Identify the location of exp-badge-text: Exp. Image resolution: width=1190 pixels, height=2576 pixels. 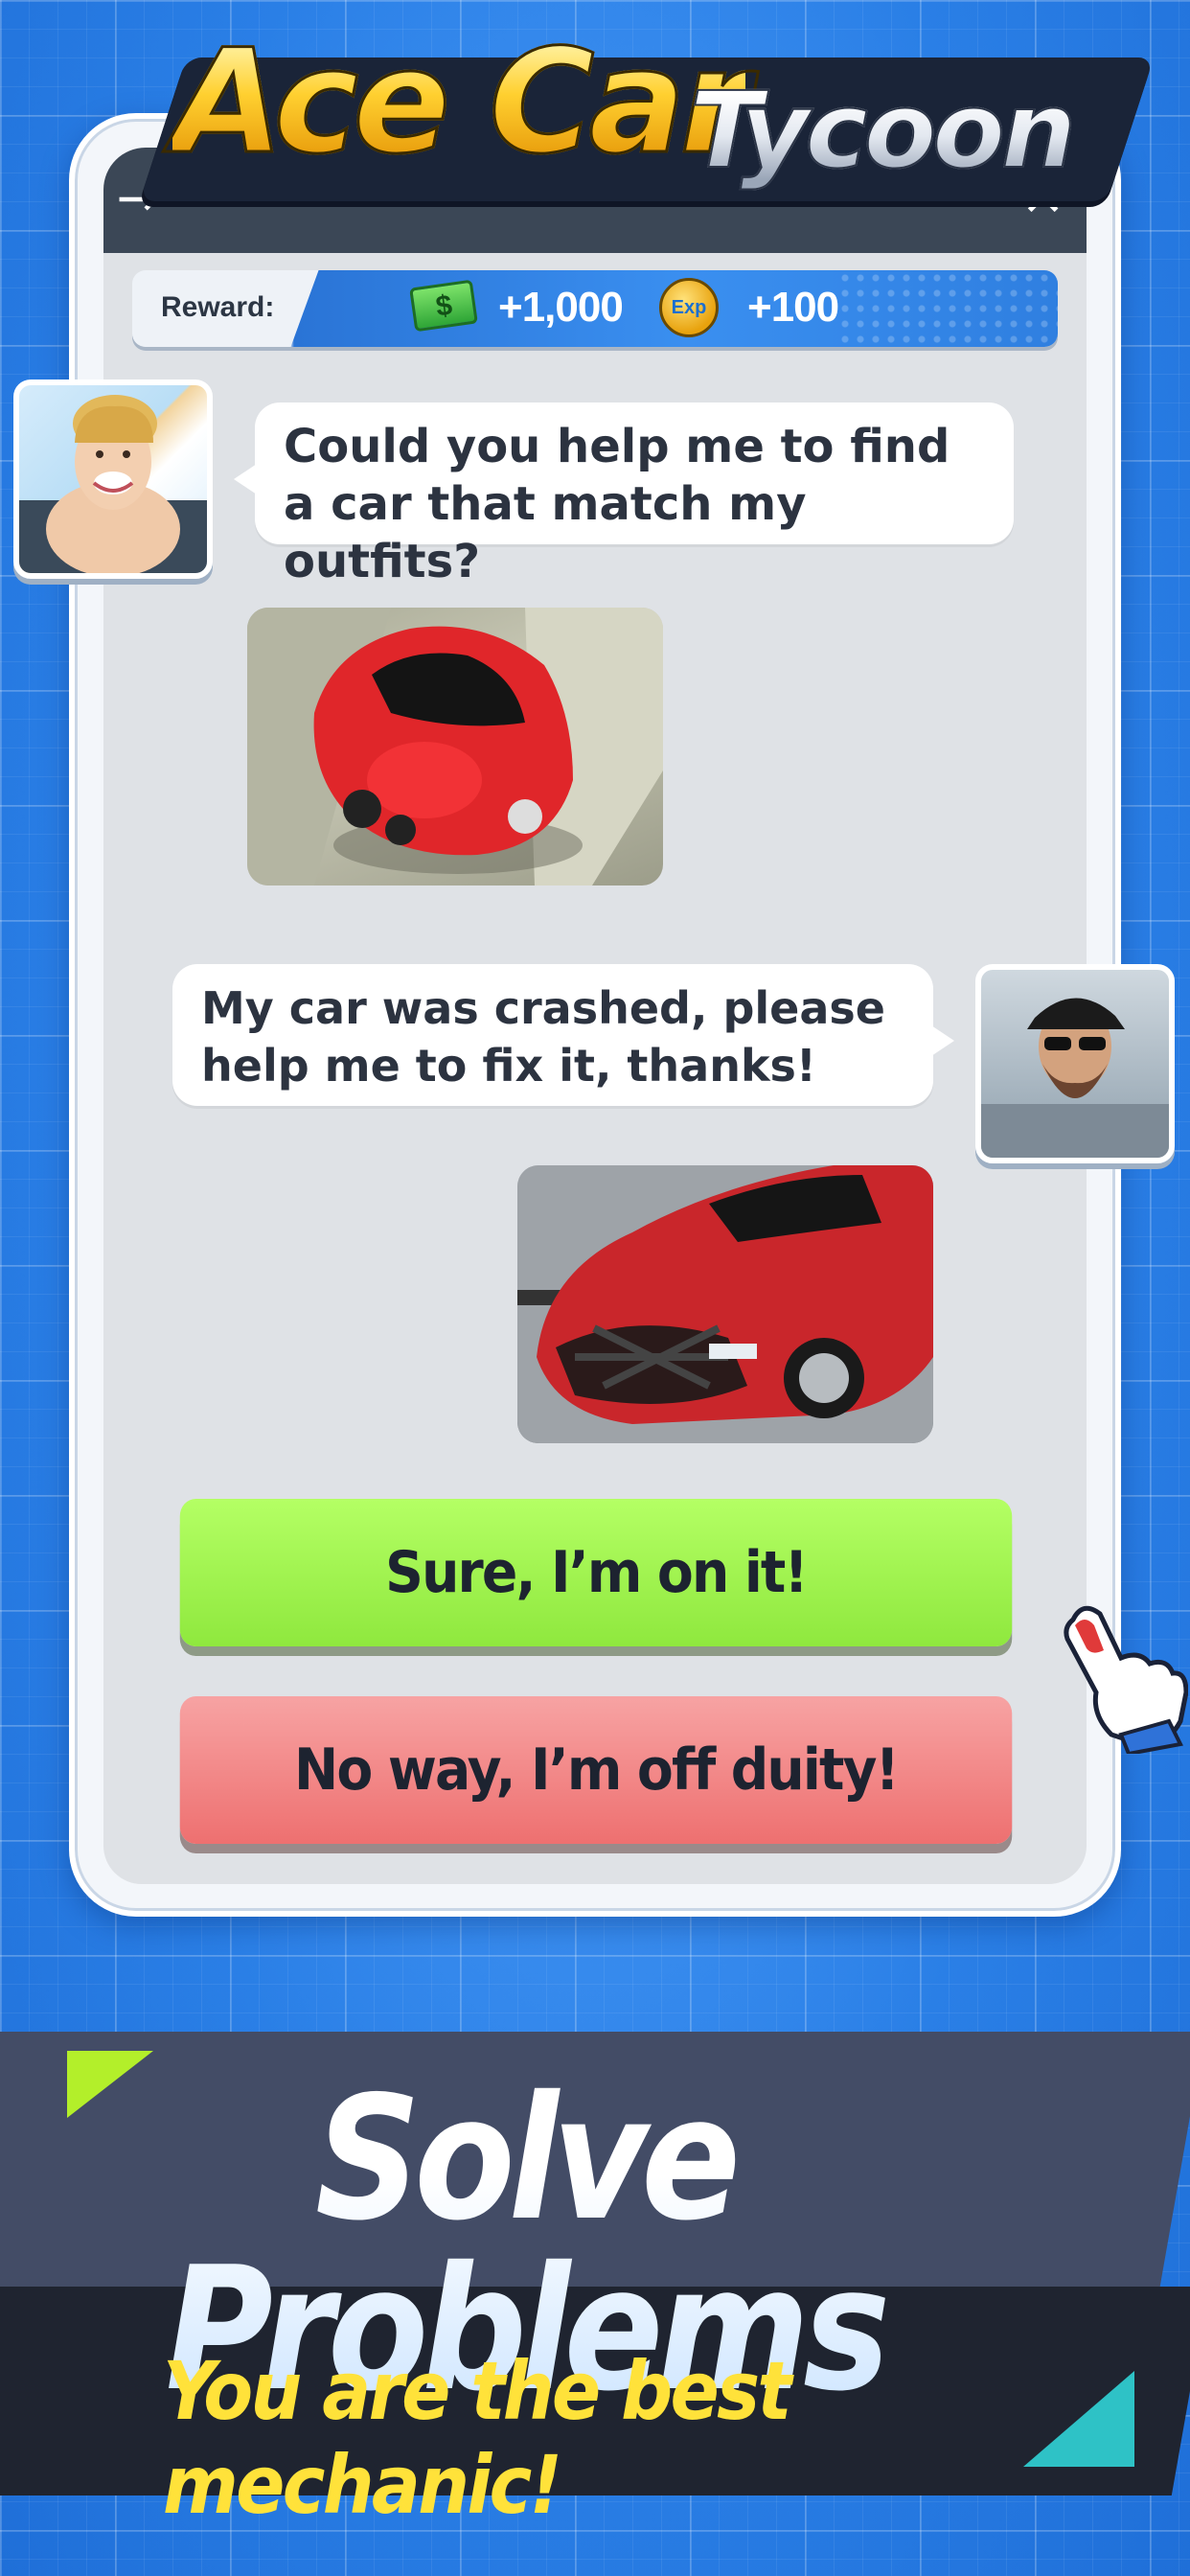
(689, 307).